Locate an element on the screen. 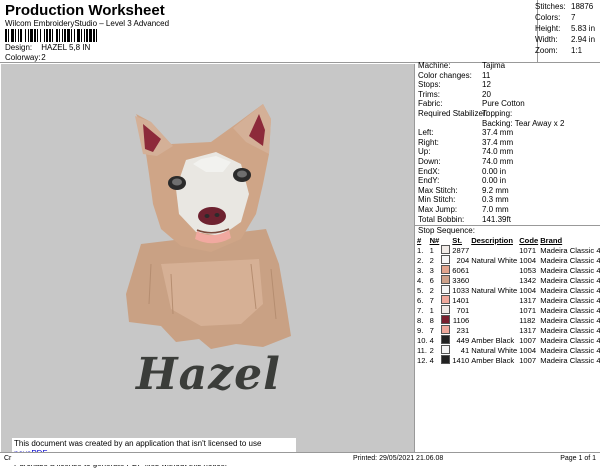 The image size is (600, 469). colorway-row: Colorway: 2 is located at coordinates (25, 57).